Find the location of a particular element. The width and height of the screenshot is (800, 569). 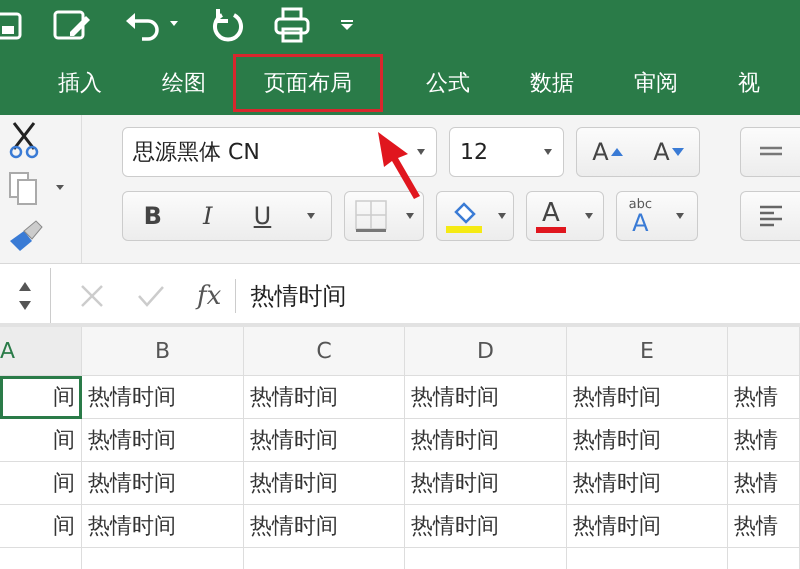

down-triangle-icon is located at coordinates (678, 152).